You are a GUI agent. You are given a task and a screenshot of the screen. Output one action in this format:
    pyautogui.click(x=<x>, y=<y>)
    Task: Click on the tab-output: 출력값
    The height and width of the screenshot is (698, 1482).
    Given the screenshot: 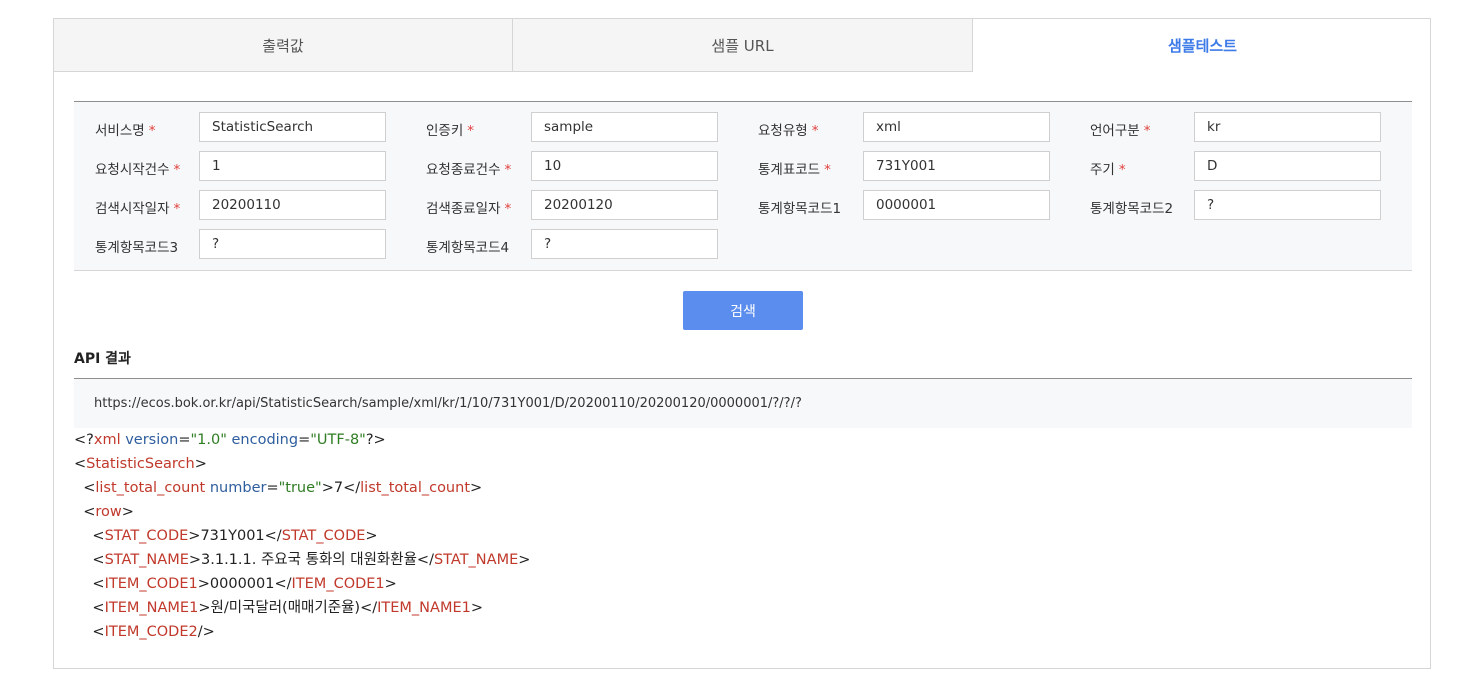 What is the action you would take?
    pyautogui.click(x=283, y=45)
    